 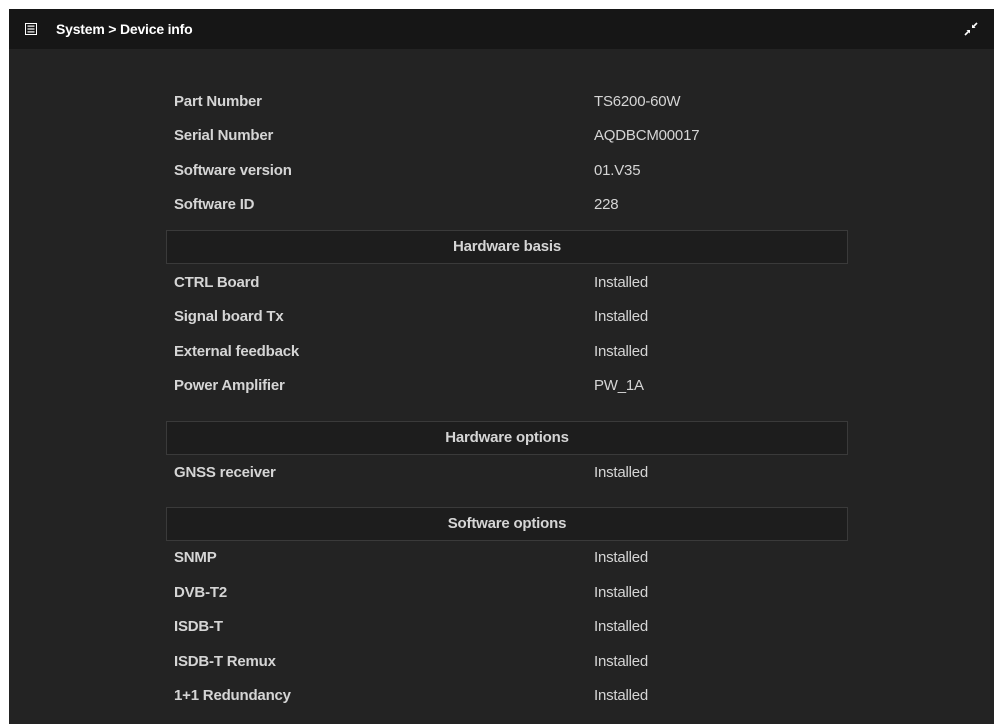 I want to click on row-value: 01.V35, so click(x=617, y=170).